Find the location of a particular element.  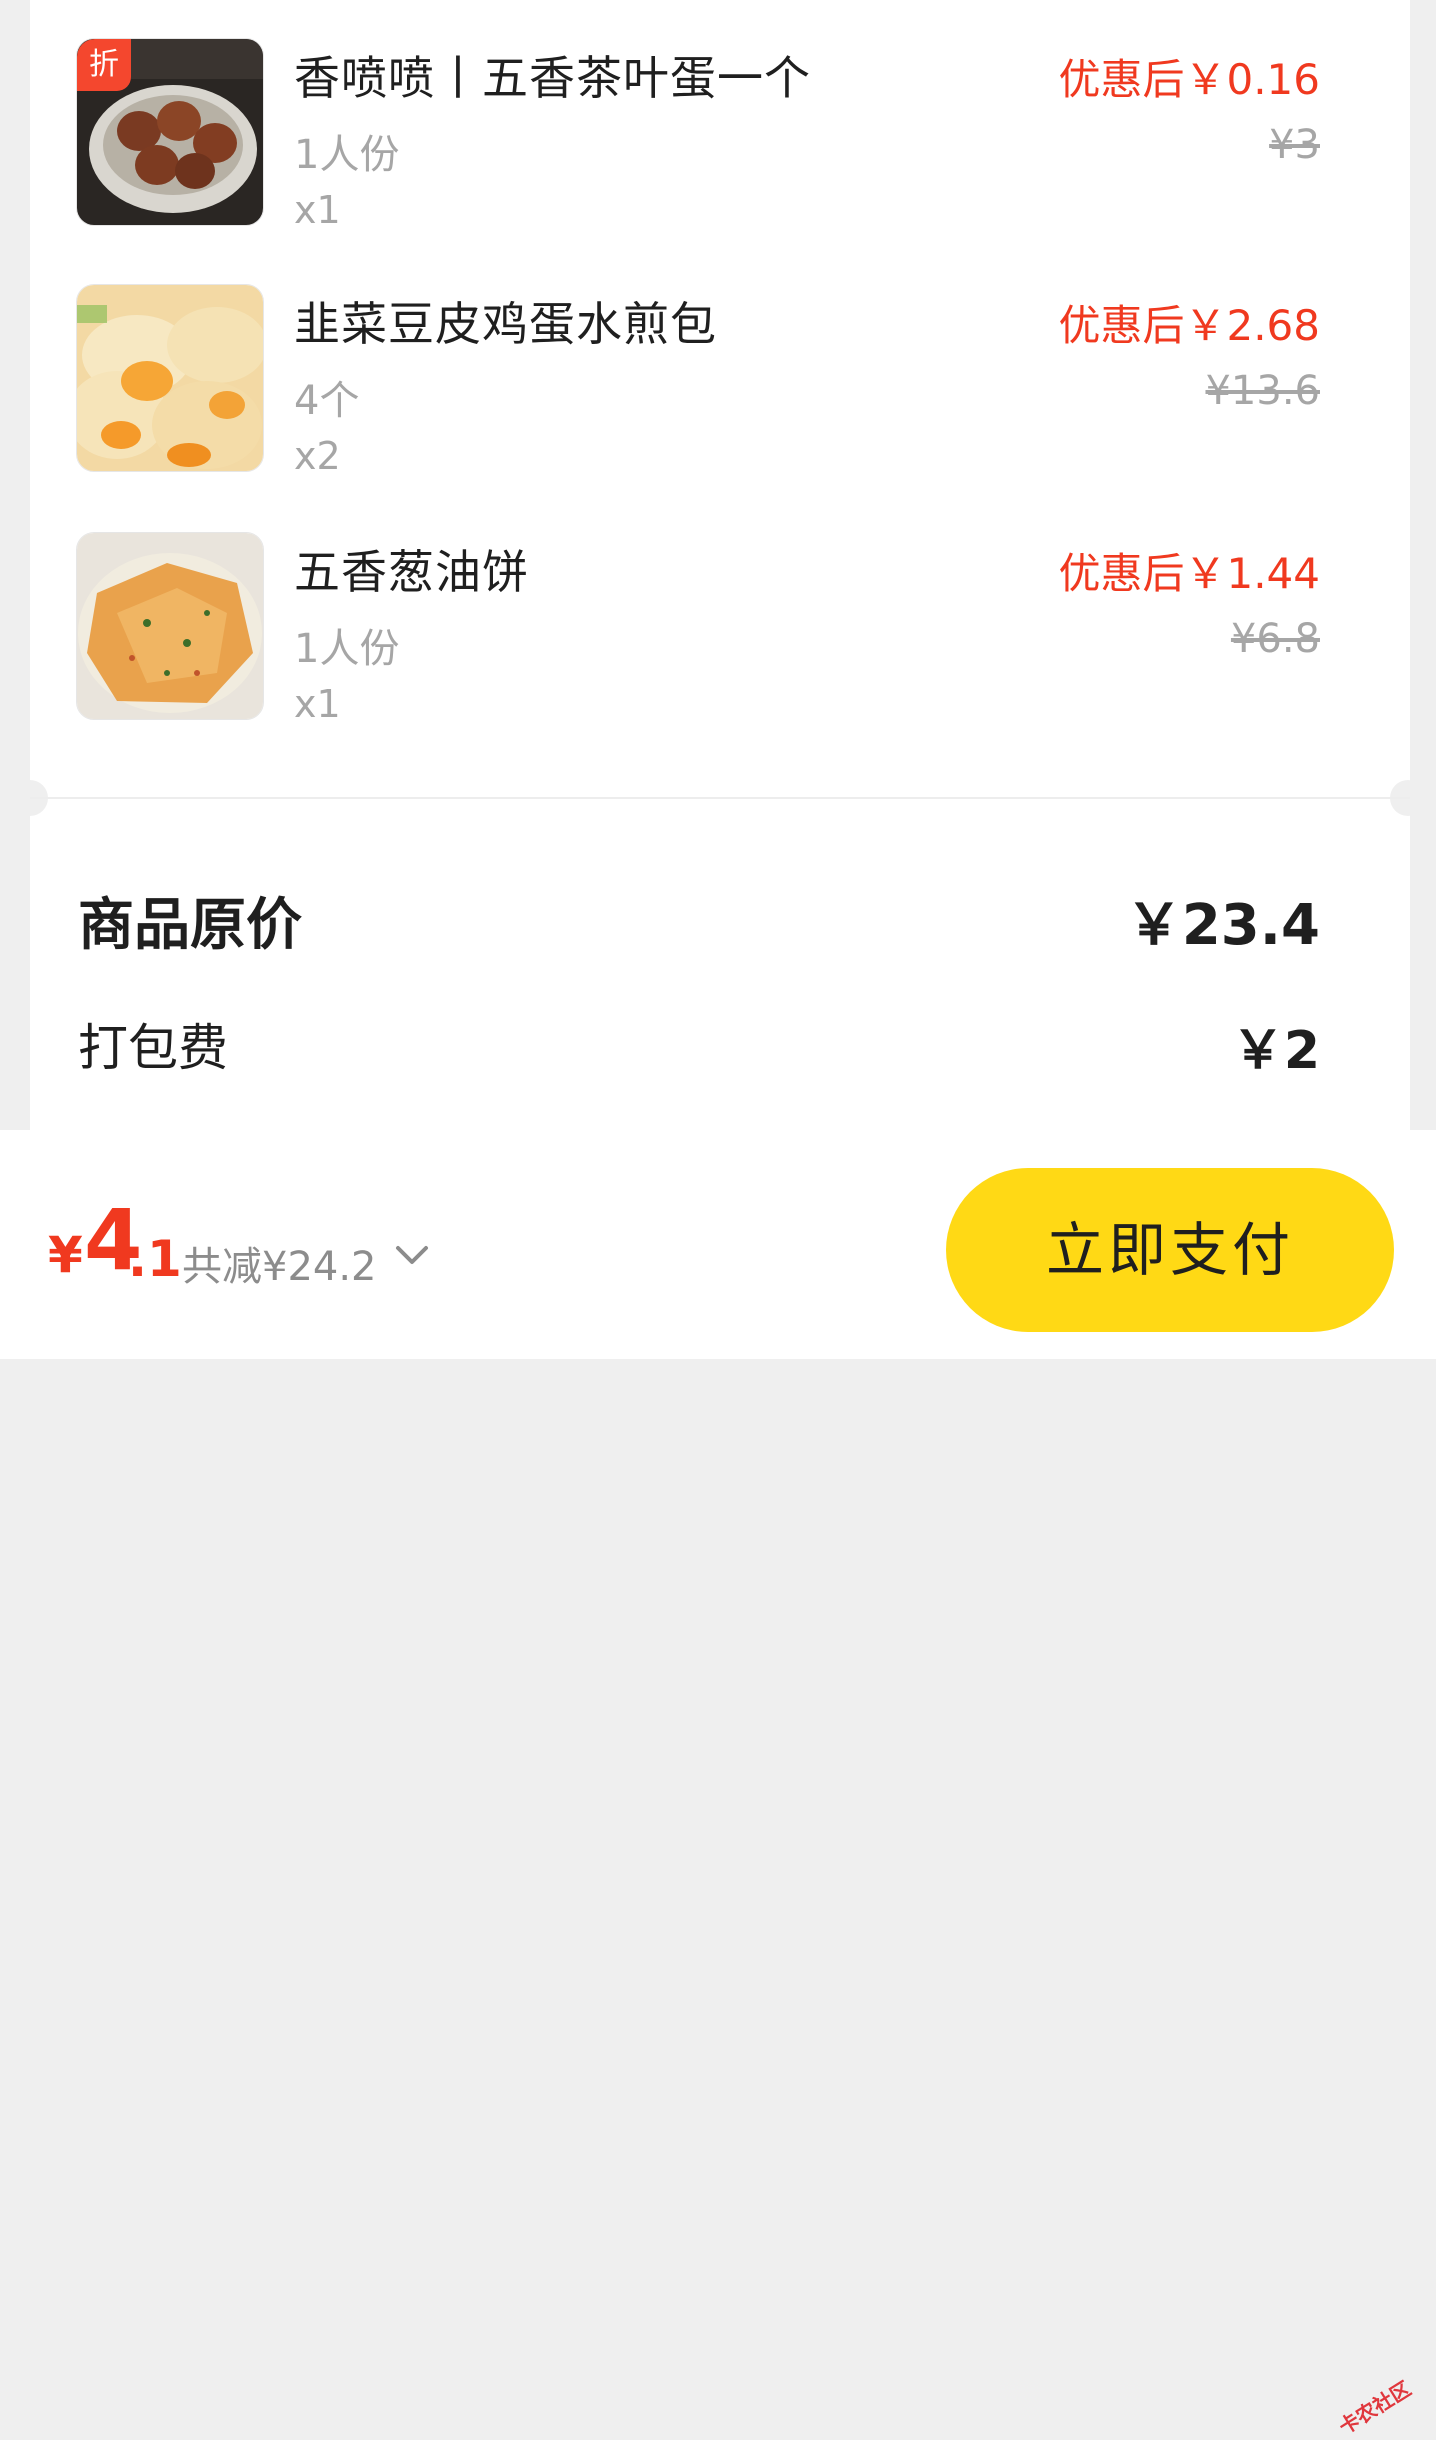

item-price-after-discount: 优惠后￥0.16 is located at coordinates (1189, 79).